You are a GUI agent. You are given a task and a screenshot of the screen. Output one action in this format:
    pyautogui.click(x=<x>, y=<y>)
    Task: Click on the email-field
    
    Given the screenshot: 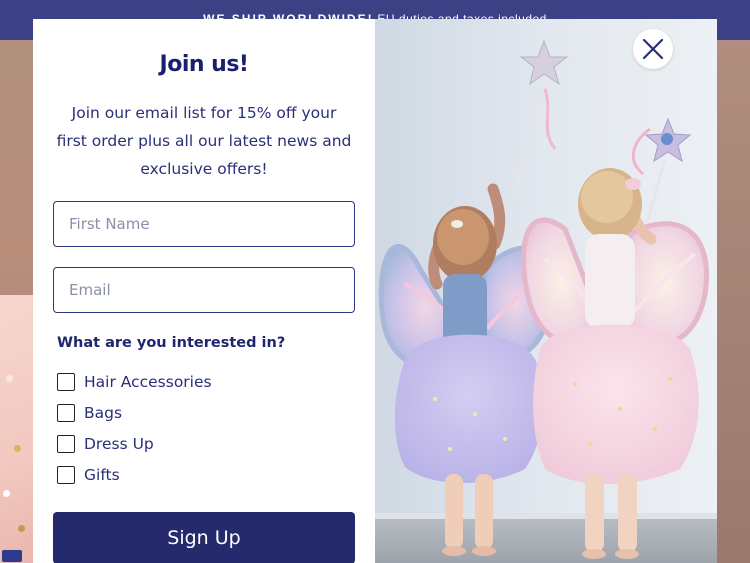 What is the action you would take?
    pyautogui.click(x=204, y=290)
    